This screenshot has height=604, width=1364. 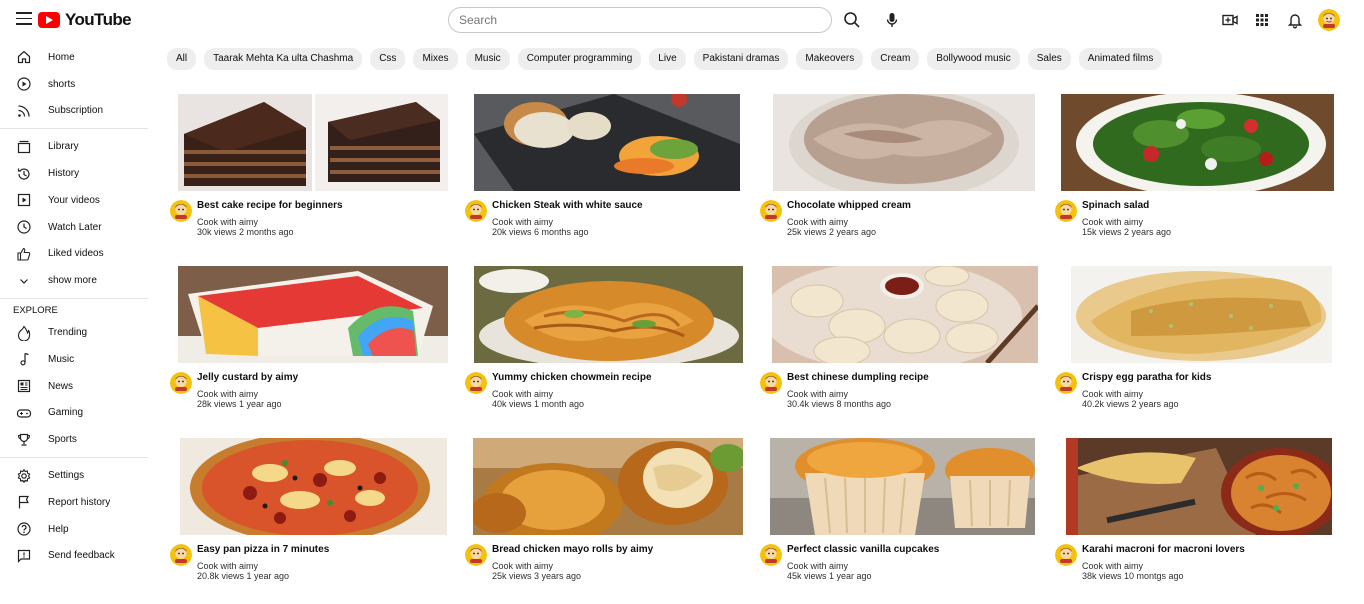 What do you see at coordinates (579, 59) in the screenshot?
I see `chip-computer-programming: Computer programming` at bounding box center [579, 59].